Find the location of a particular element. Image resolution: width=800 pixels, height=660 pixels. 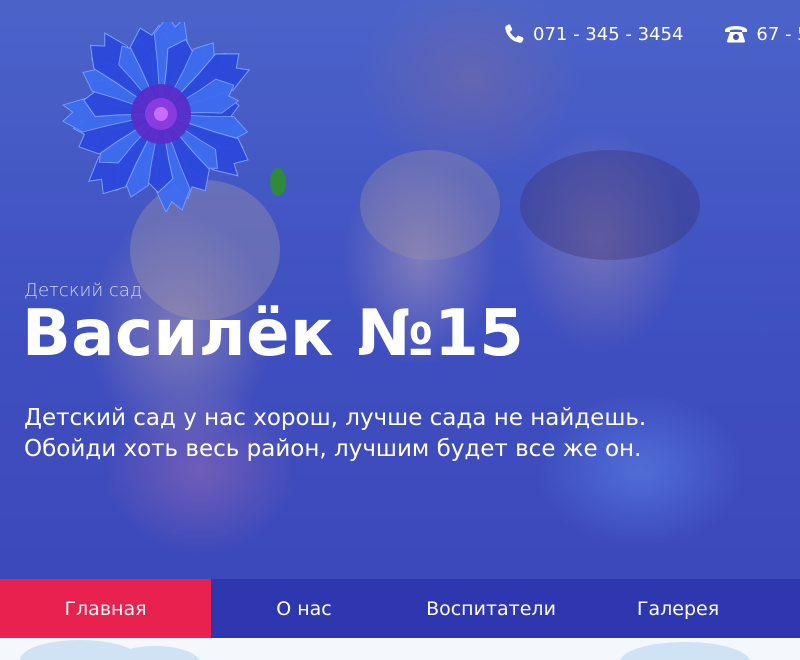

cornflower-logo is located at coordinates (173, 117).